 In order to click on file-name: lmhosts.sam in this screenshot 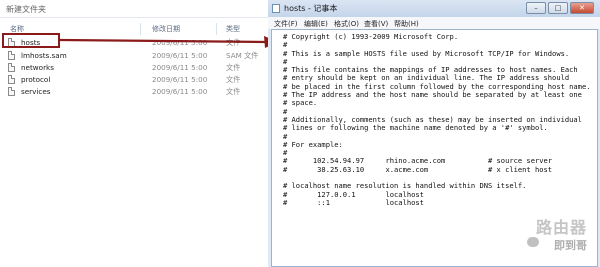, I will do `click(44, 55)`.